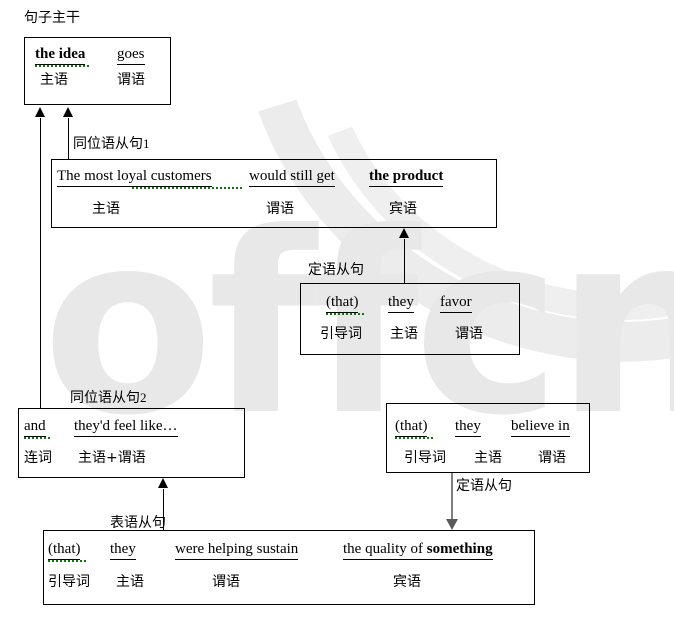 The height and width of the screenshot is (623, 674). What do you see at coordinates (289, 567) in the screenshot?
I see `box-predicative` at bounding box center [289, 567].